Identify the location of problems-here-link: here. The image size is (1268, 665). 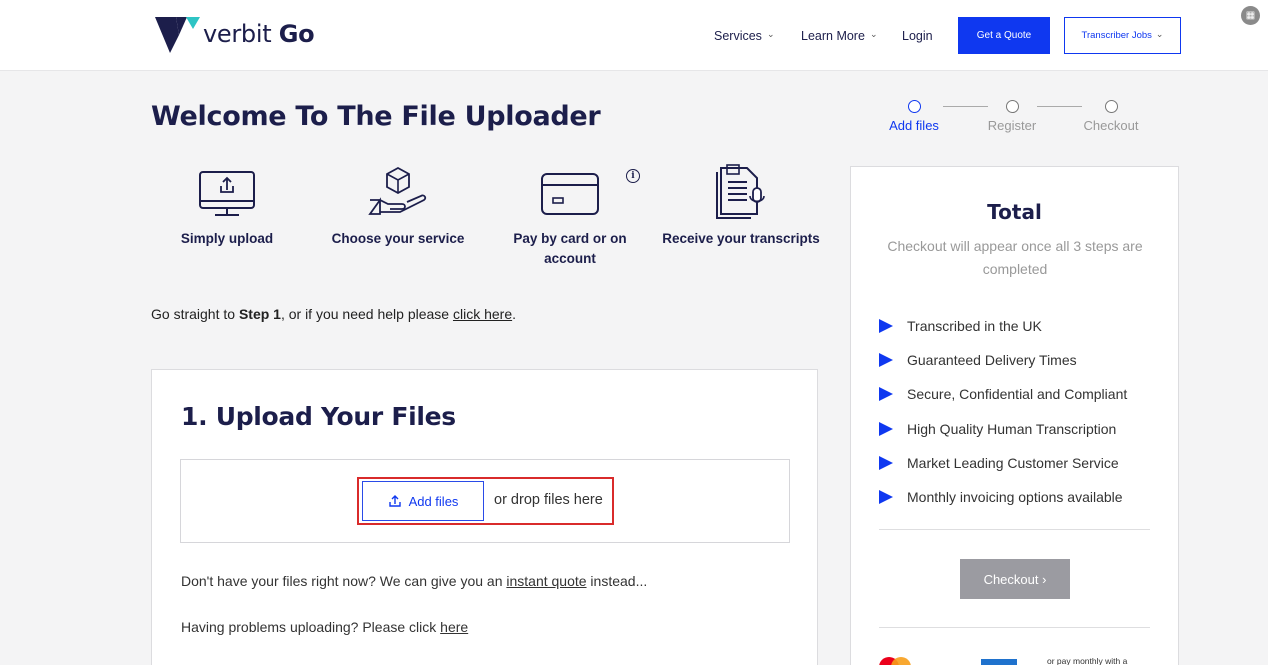
(454, 627).